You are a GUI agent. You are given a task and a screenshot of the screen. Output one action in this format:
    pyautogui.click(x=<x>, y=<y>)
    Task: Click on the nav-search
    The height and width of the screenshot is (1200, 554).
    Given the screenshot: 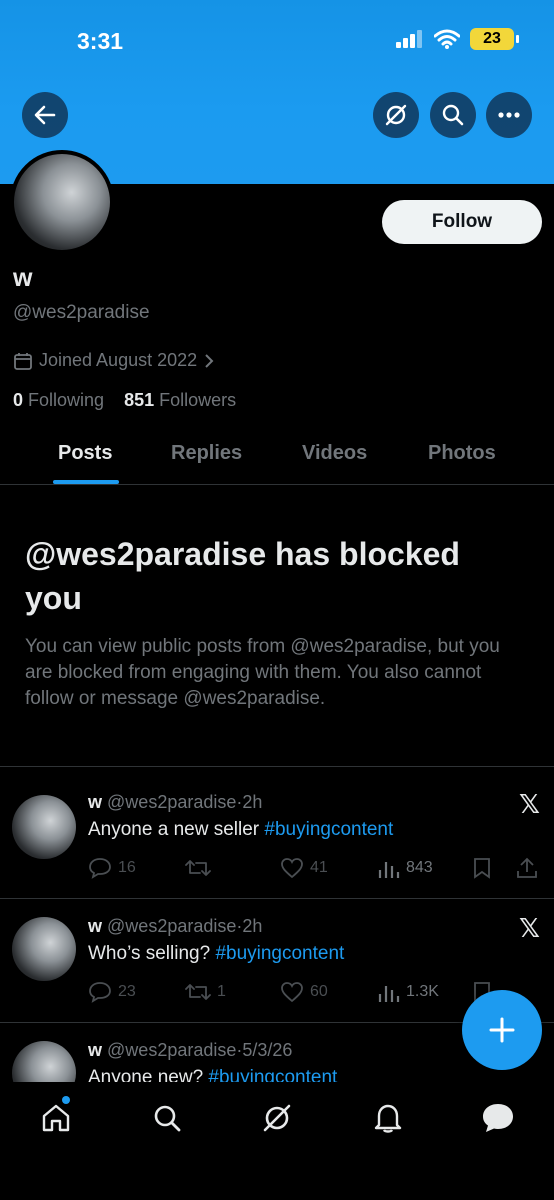 What is the action you would take?
    pyautogui.click(x=167, y=1118)
    